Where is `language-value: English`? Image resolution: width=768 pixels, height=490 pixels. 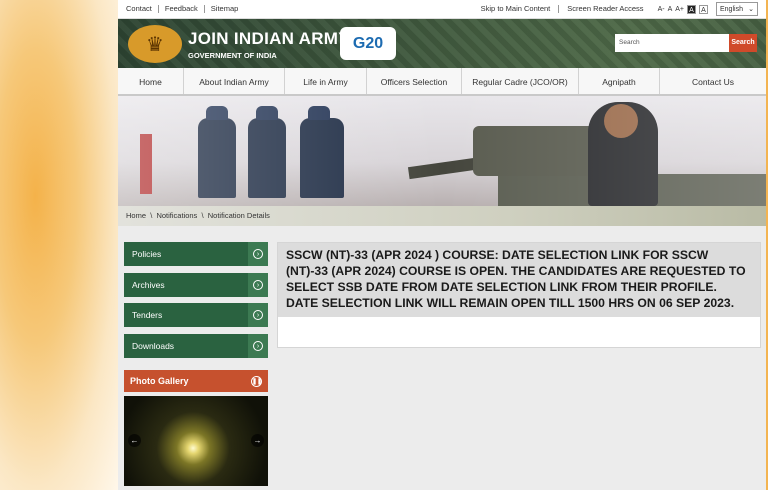
language-value: English is located at coordinates (731, 9).